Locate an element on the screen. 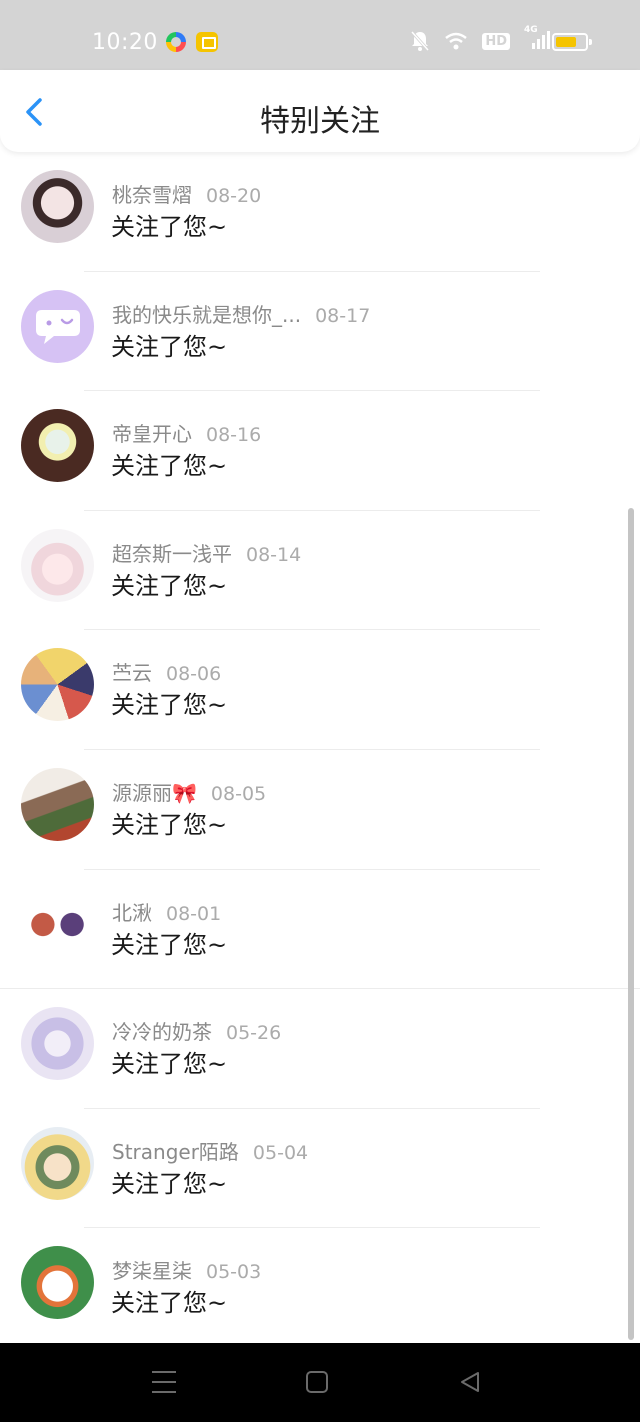 The width and height of the screenshot is (640, 1422). list-item: Stranger陌路 05-04 关注了您~ is located at coordinates (320, 1169).